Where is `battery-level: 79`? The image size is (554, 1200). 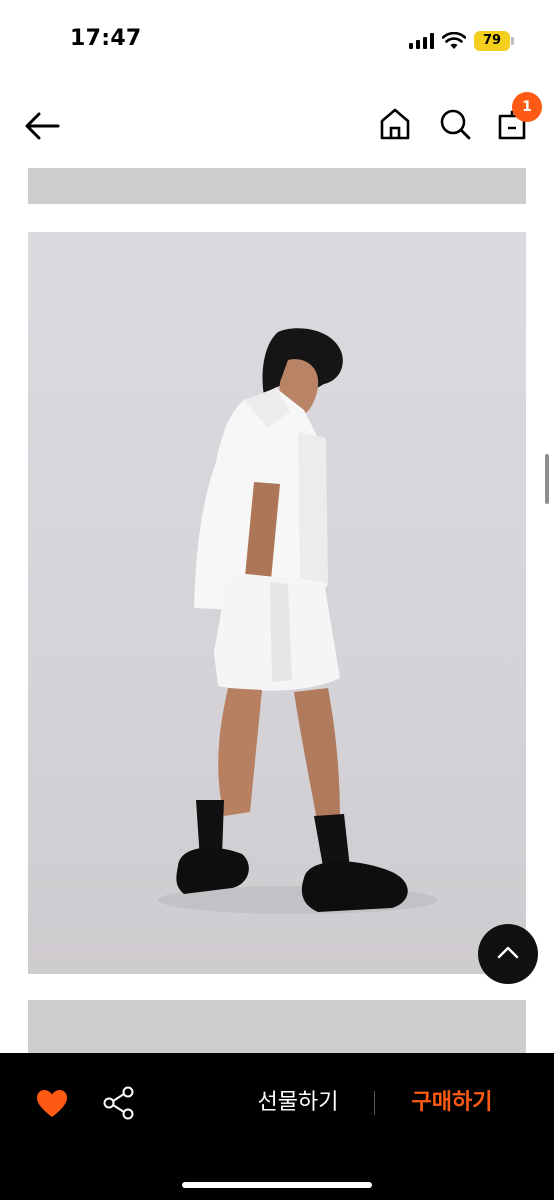 battery-level: 79 is located at coordinates (492, 41).